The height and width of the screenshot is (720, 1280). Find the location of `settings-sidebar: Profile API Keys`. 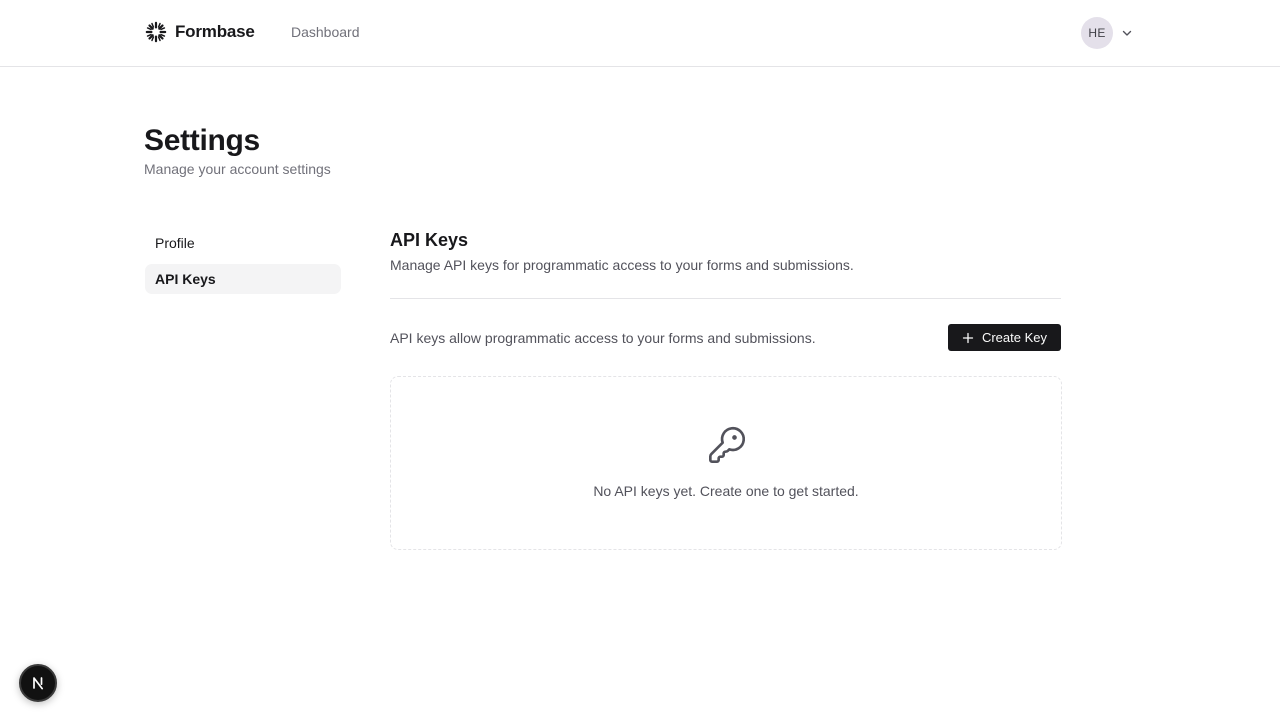

settings-sidebar: Profile API Keys is located at coordinates (243, 264).